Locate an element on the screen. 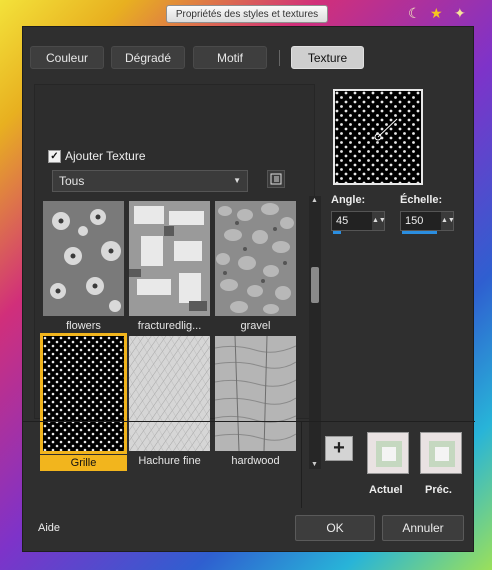 This screenshot has height=570, width=492. current-label: Actuel is located at coordinates (386, 490).